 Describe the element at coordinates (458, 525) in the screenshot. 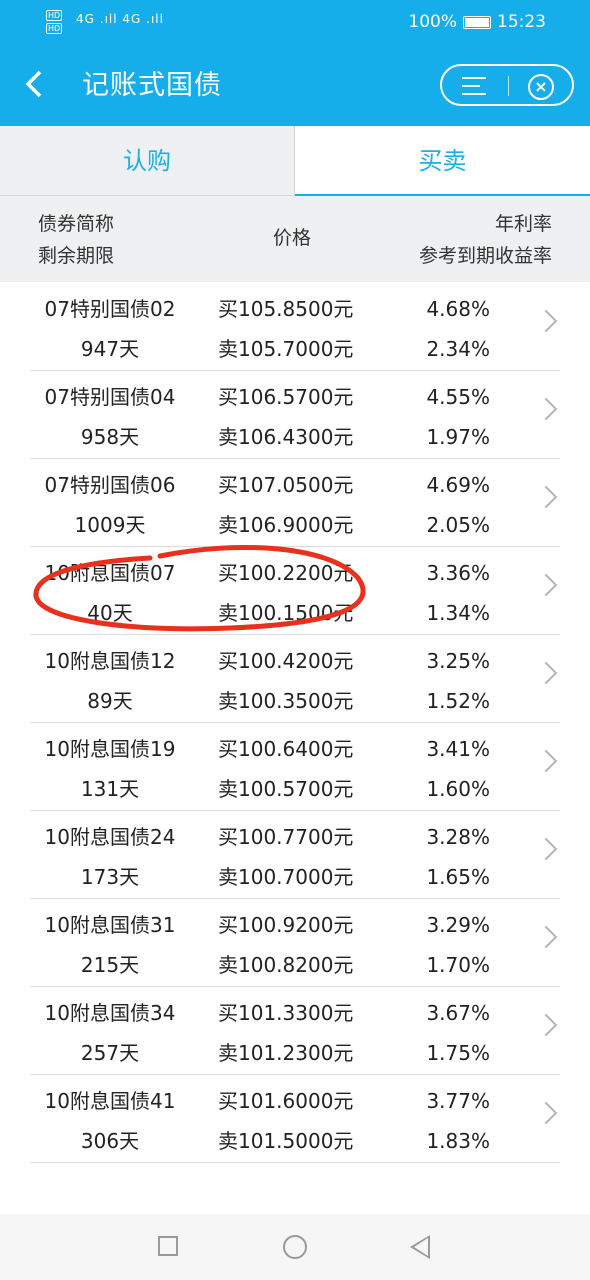

I see `yield: 2.05%` at that location.